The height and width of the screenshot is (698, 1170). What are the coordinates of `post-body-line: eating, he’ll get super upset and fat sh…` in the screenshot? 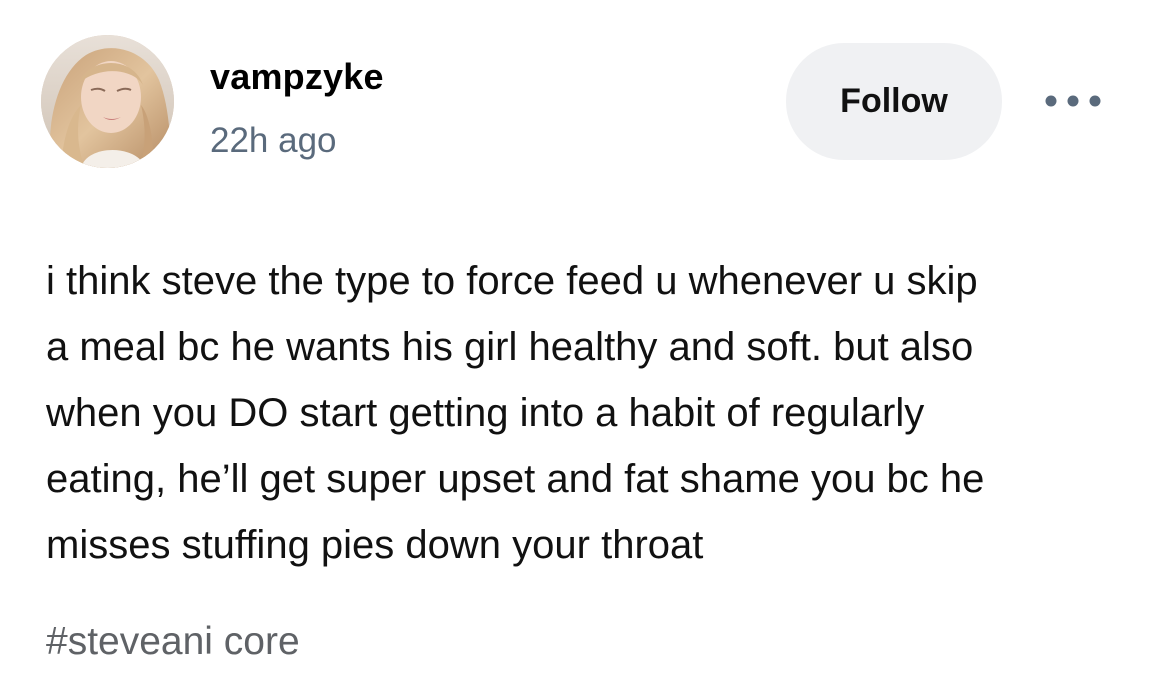 It's located at (515, 479).